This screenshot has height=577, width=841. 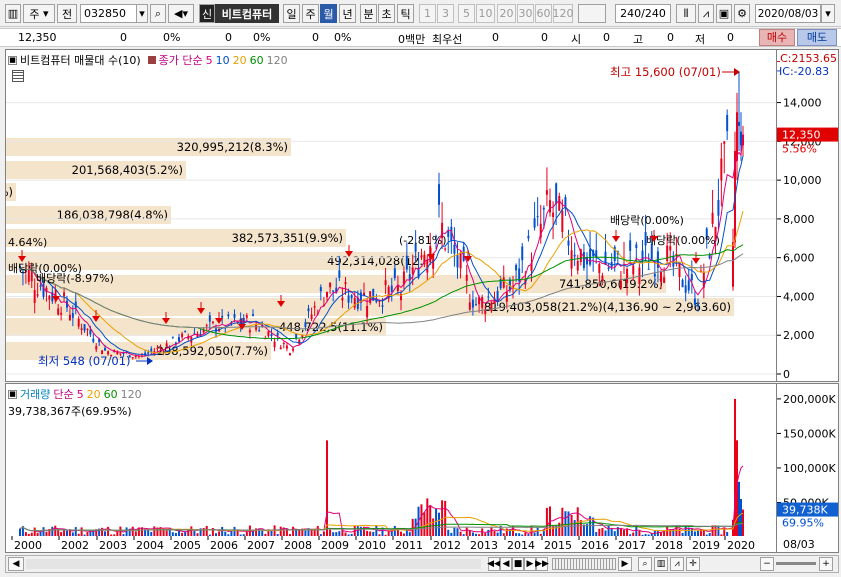 I want to click on quote-high: 0, so click(x=670, y=37).